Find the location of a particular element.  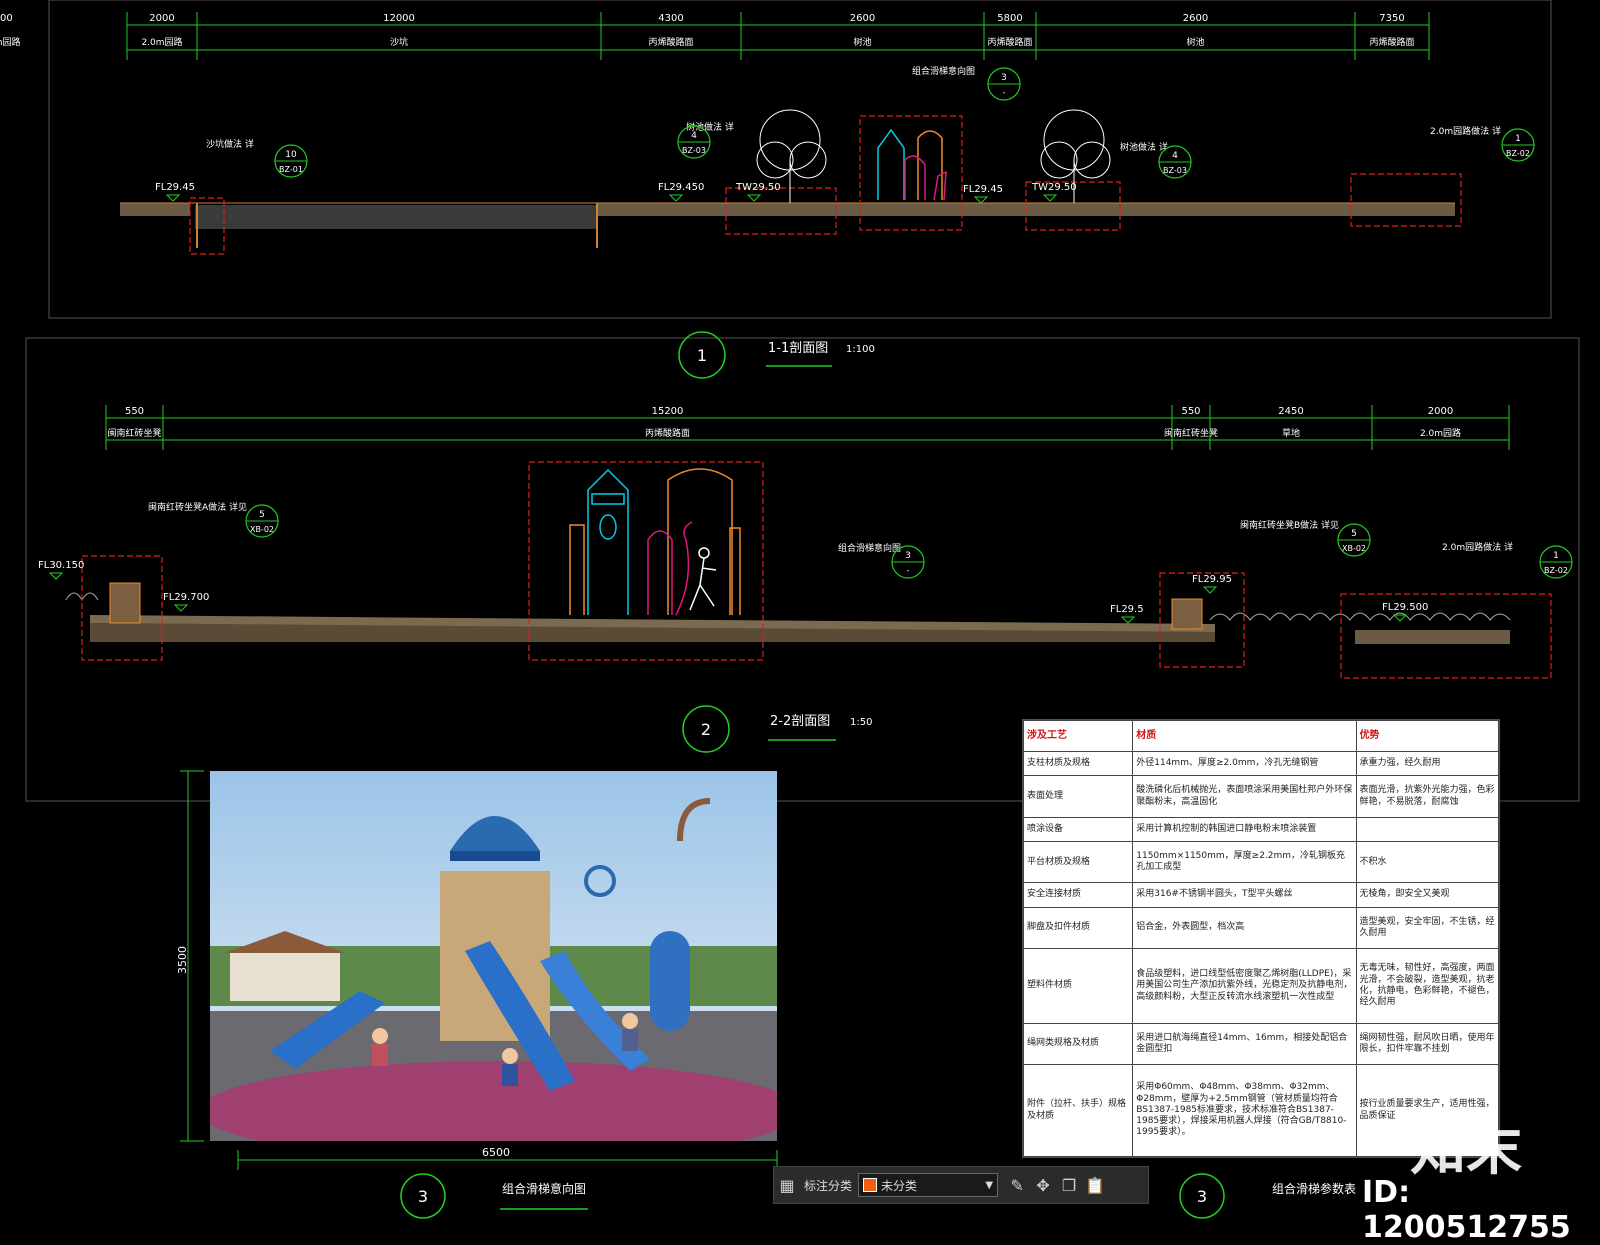

section-1-callout-num-1: 4 is located at coordinates (694, 136).